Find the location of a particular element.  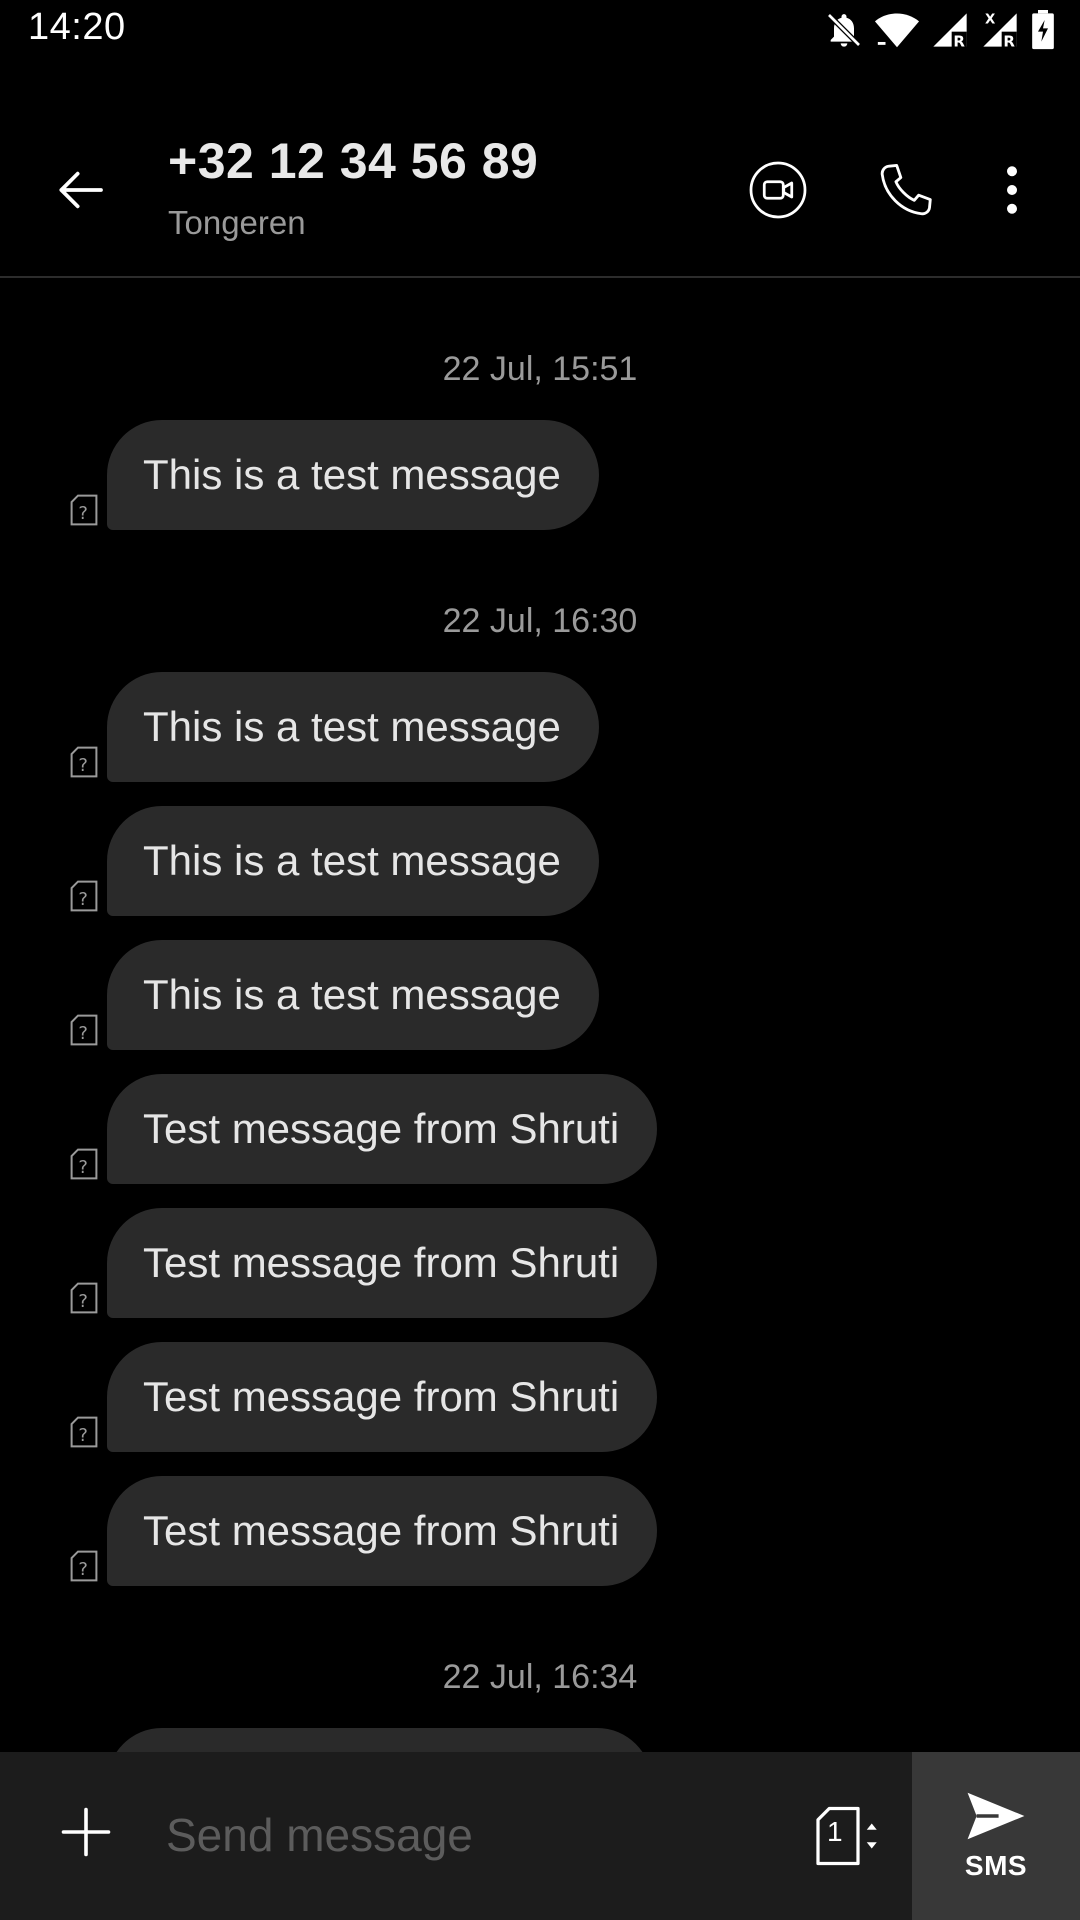

back-button is located at coordinates (80, 190).